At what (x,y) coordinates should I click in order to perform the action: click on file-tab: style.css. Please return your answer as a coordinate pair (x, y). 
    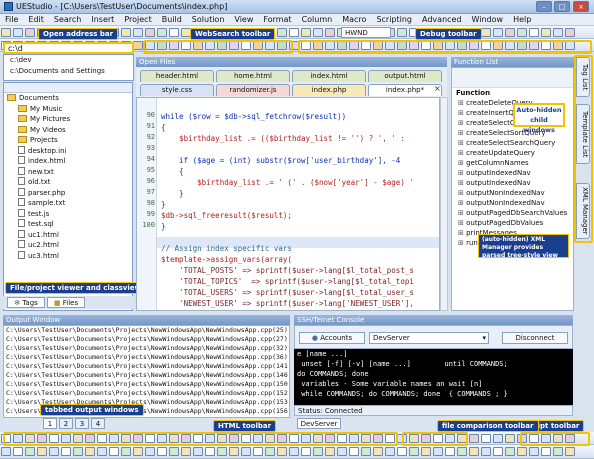
    Looking at the image, I should click on (177, 90).